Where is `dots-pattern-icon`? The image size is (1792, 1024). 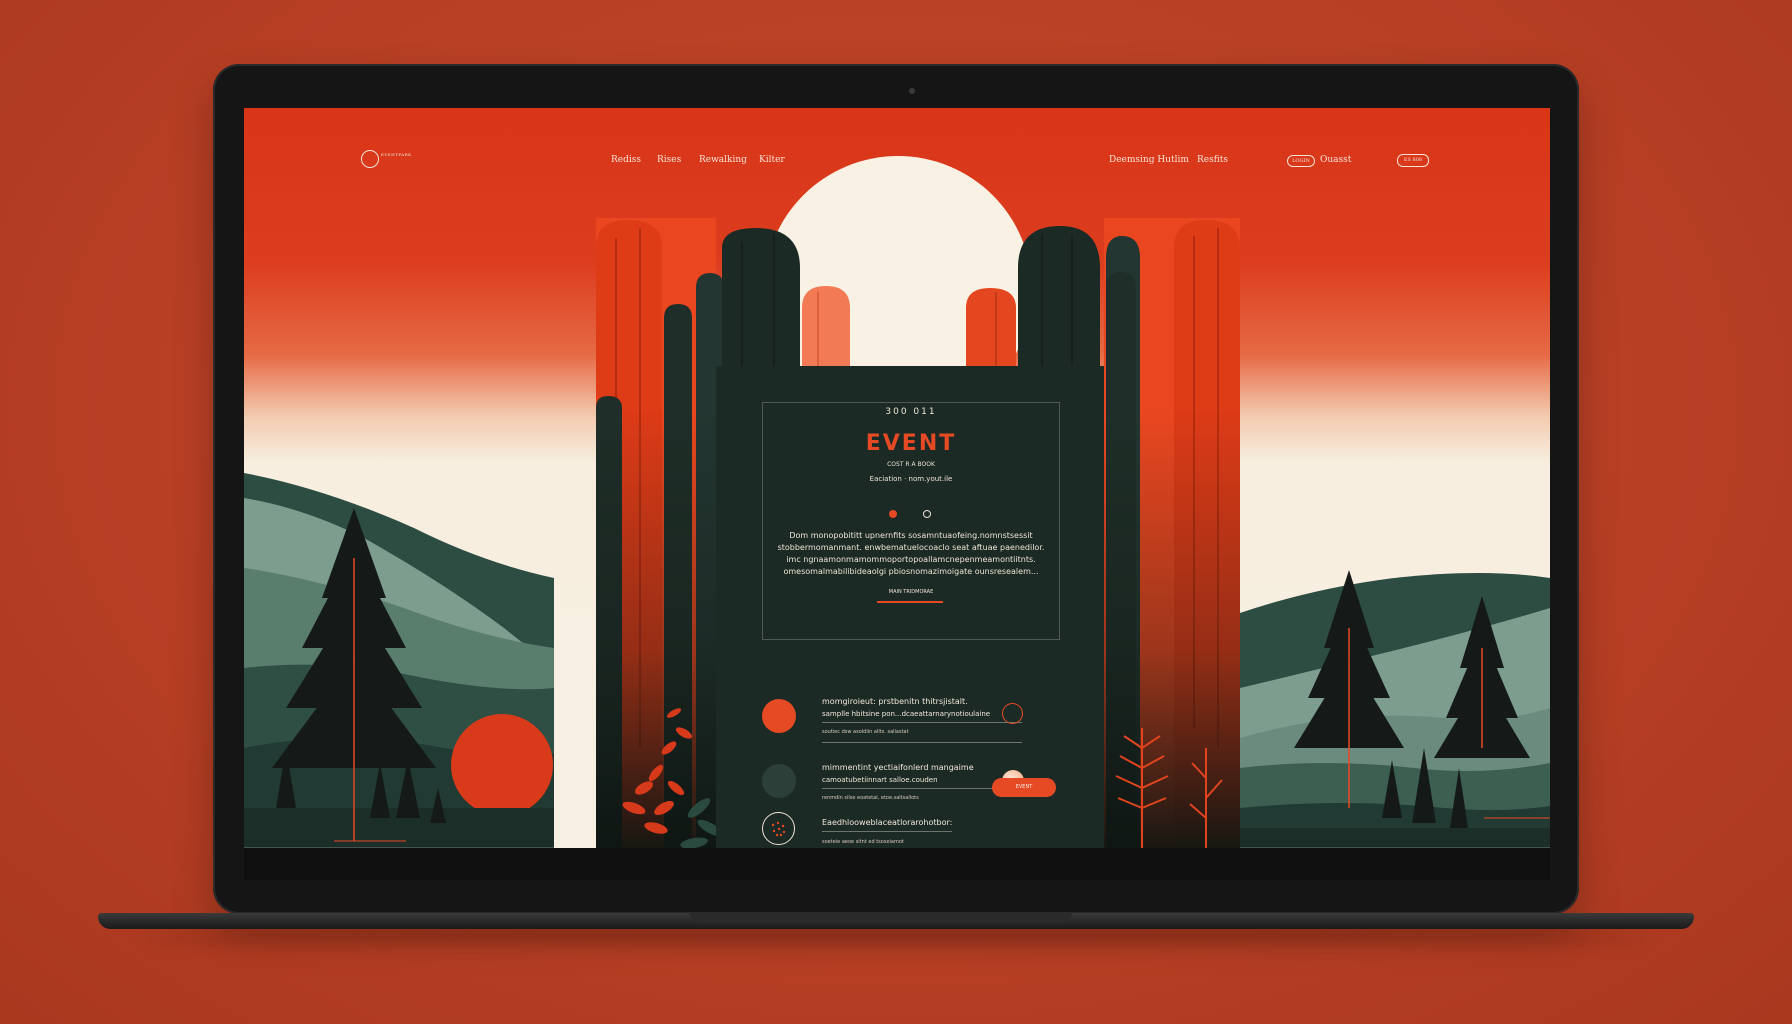 dots-pattern-icon is located at coordinates (778, 829).